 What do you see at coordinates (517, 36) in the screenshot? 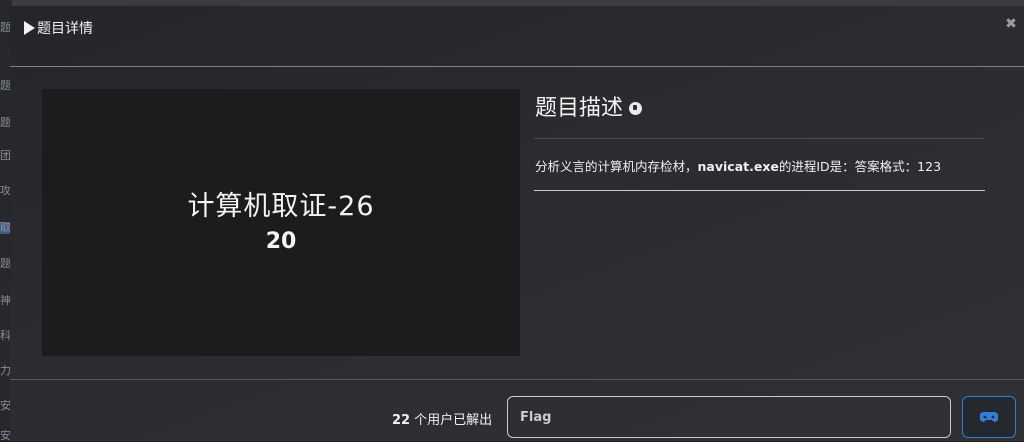
I see `modal-header: 题目详情 ✖` at bounding box center [517, 36].